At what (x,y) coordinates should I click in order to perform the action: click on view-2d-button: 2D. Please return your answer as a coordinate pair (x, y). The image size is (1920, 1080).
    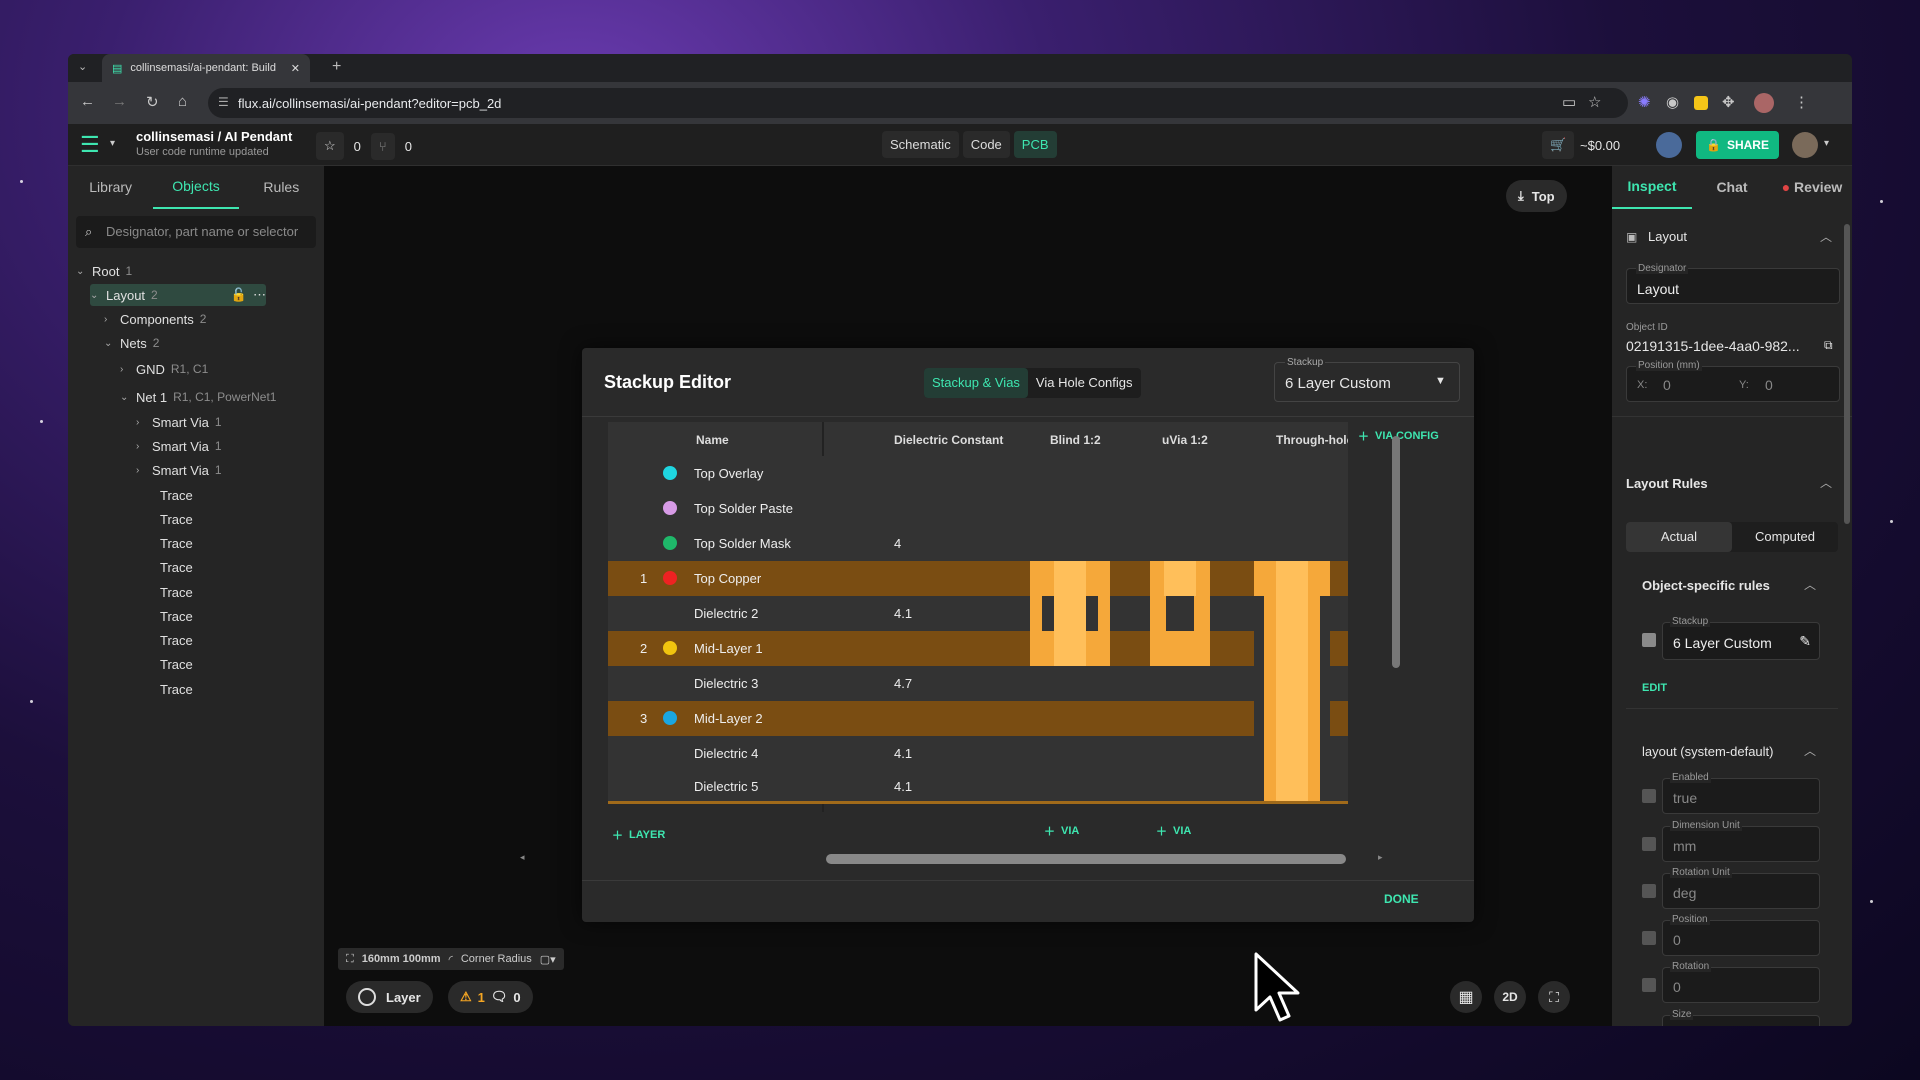
    Looking at the image, I should click on (1510, 997).